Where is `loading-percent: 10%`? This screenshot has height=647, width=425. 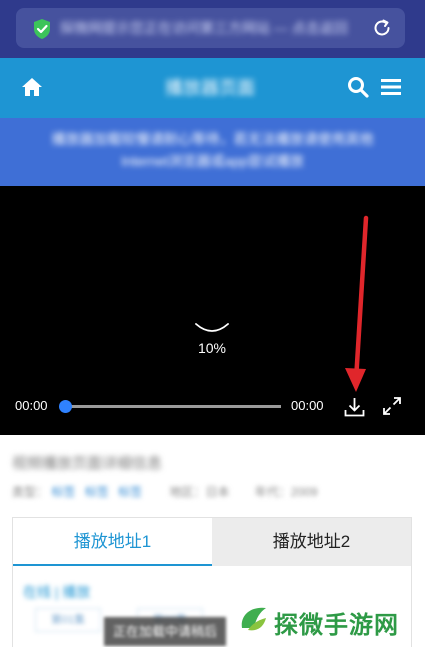
loading-percent: 10% is located at coordinates (212, 348).